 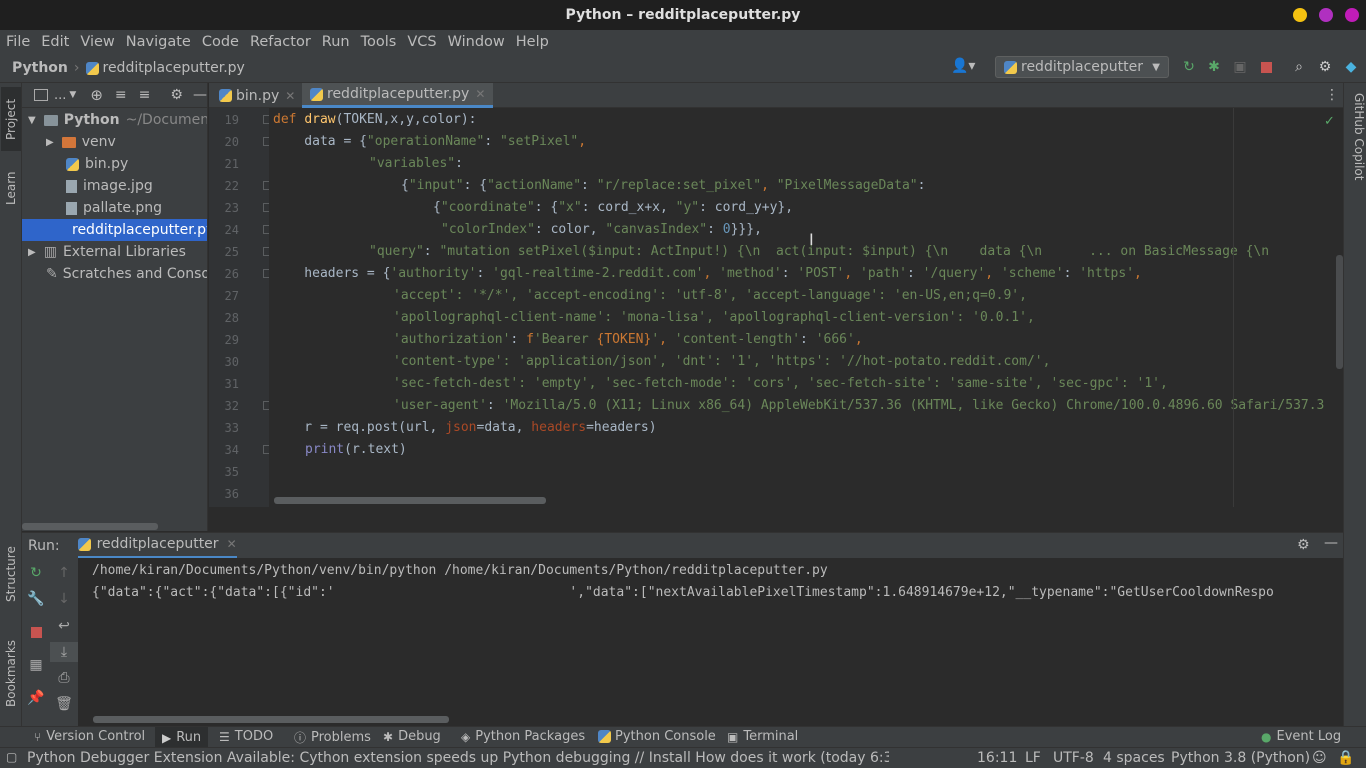 I want to click on soft-wrap-icon: ↩, so click(x=64, y=626).